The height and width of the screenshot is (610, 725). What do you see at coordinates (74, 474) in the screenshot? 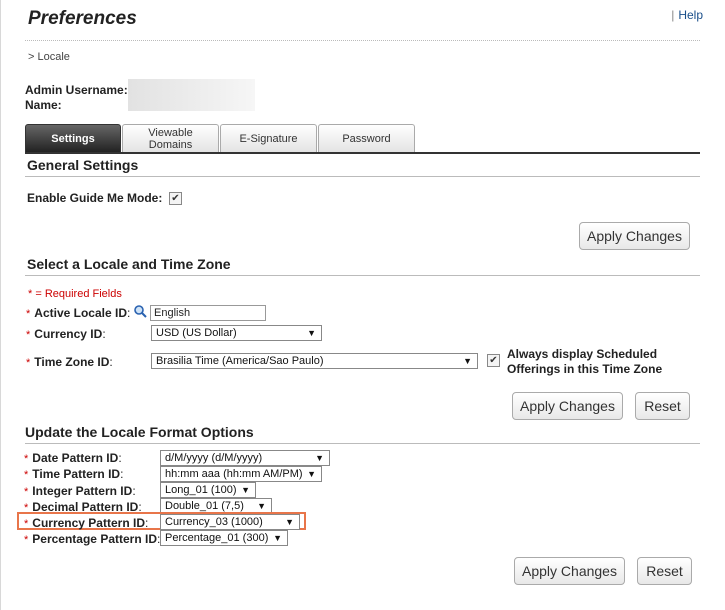
I see `time-pattern-label: * Time Pattern ID:` at bounding box center [74, 474].